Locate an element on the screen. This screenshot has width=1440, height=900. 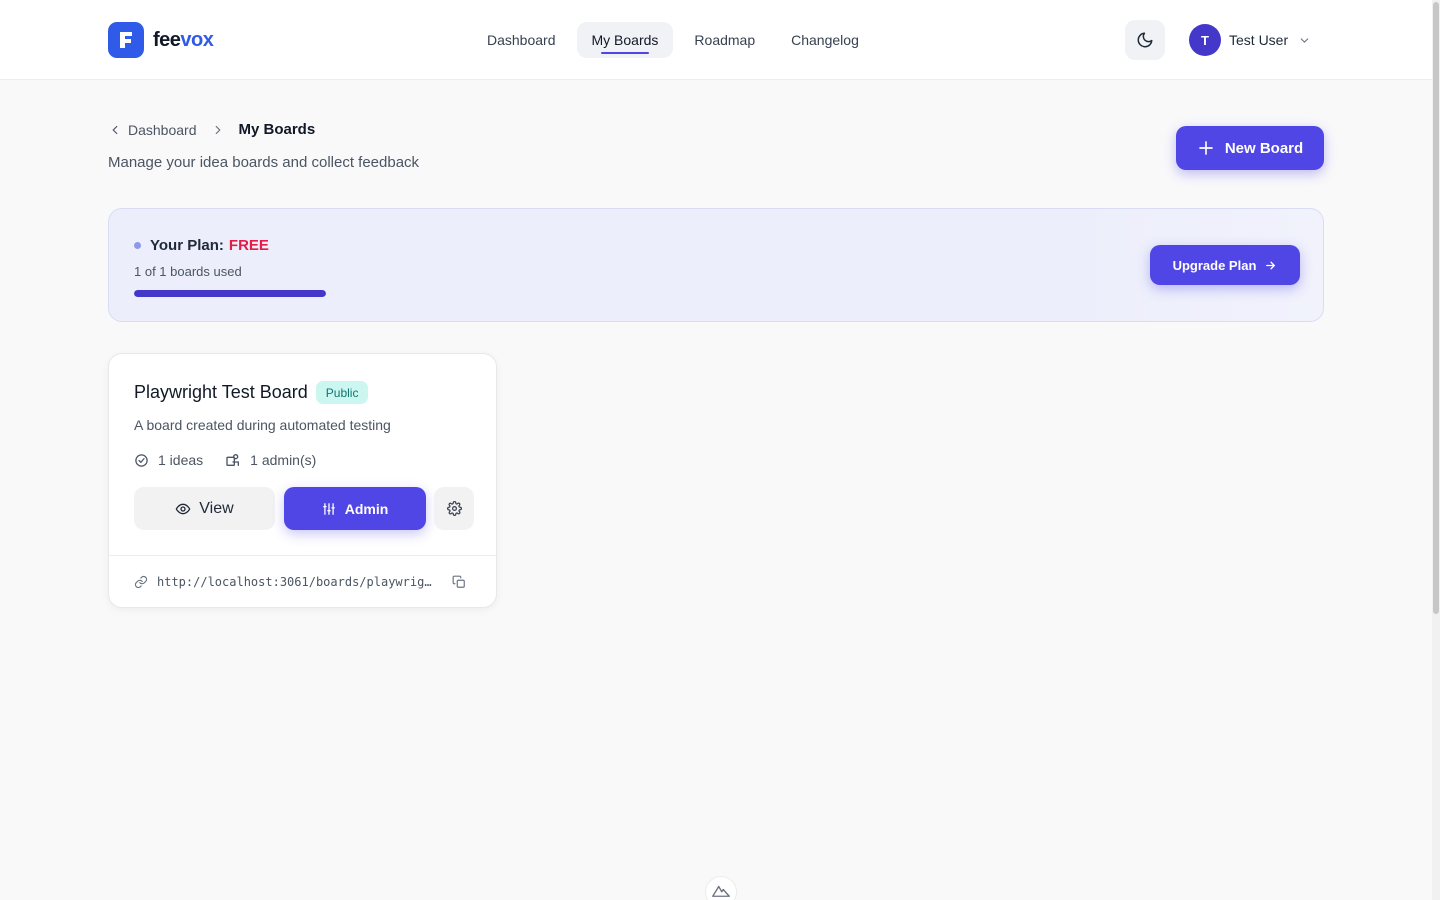
brand-name: feevox is located at coordinates (183, 40).